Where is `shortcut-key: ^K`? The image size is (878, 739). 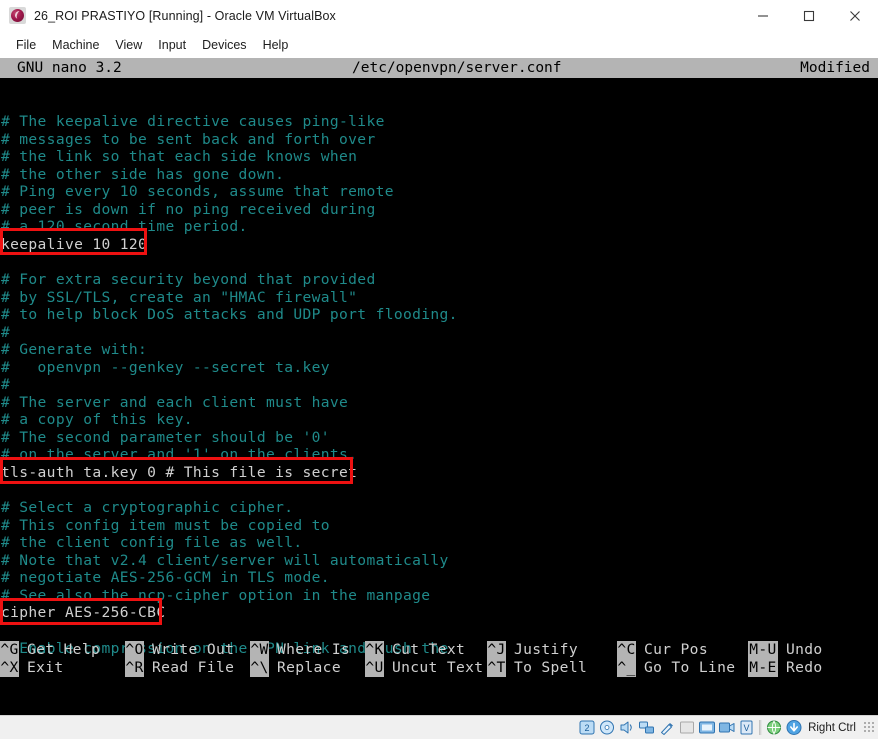 shortcut-key: ^K is located at coordinates (374, 650).